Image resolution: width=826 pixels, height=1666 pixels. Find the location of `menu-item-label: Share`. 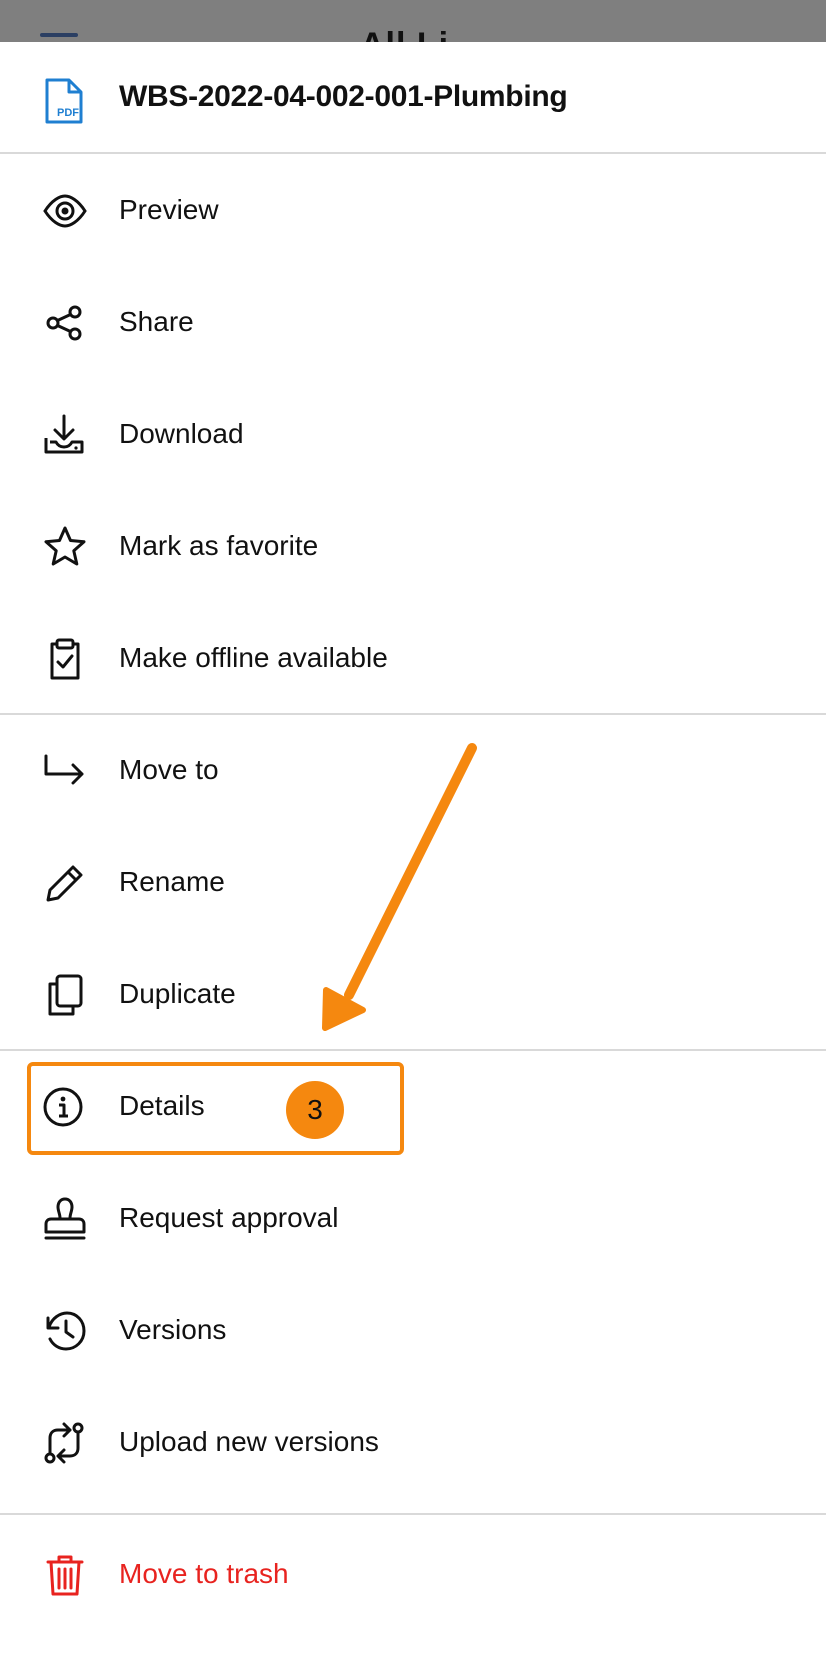

menu-item-label: Share is located at coordinates (156, 321).